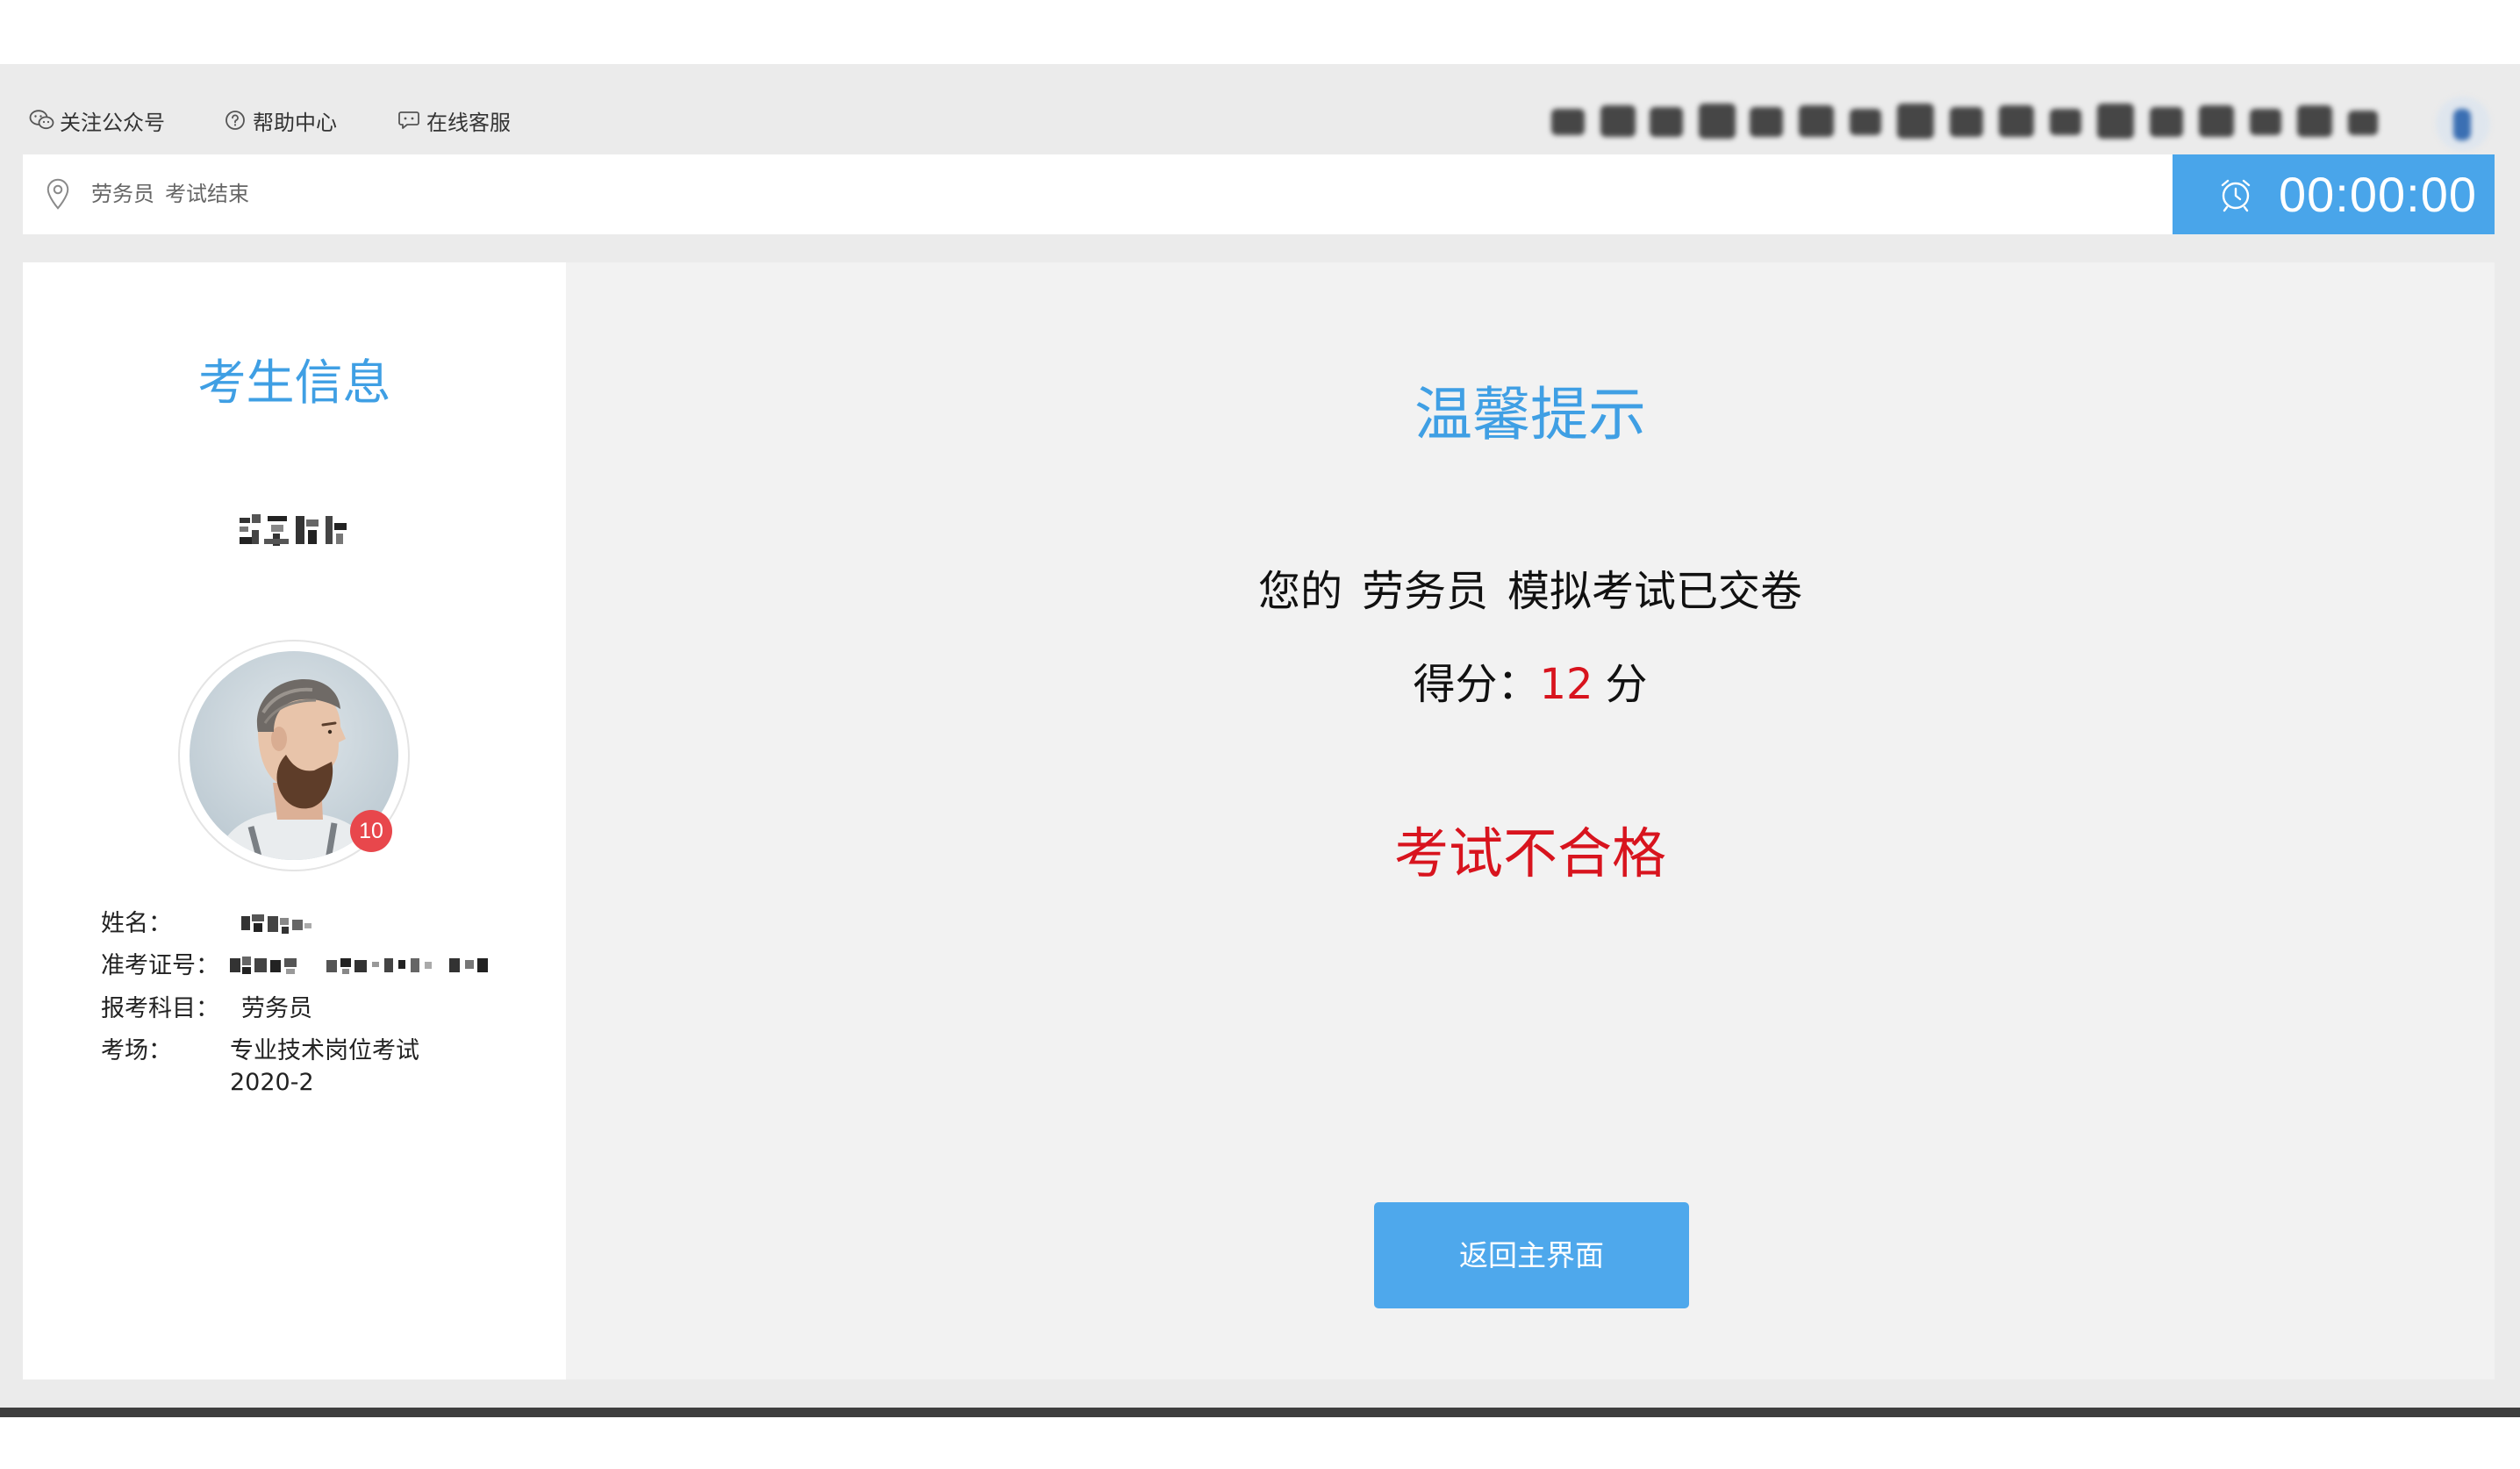  What do you see at coordinates (276, 1009) in the screenshot?
I see `subject-value: 劳务员` at bounding box center [276, 1009].